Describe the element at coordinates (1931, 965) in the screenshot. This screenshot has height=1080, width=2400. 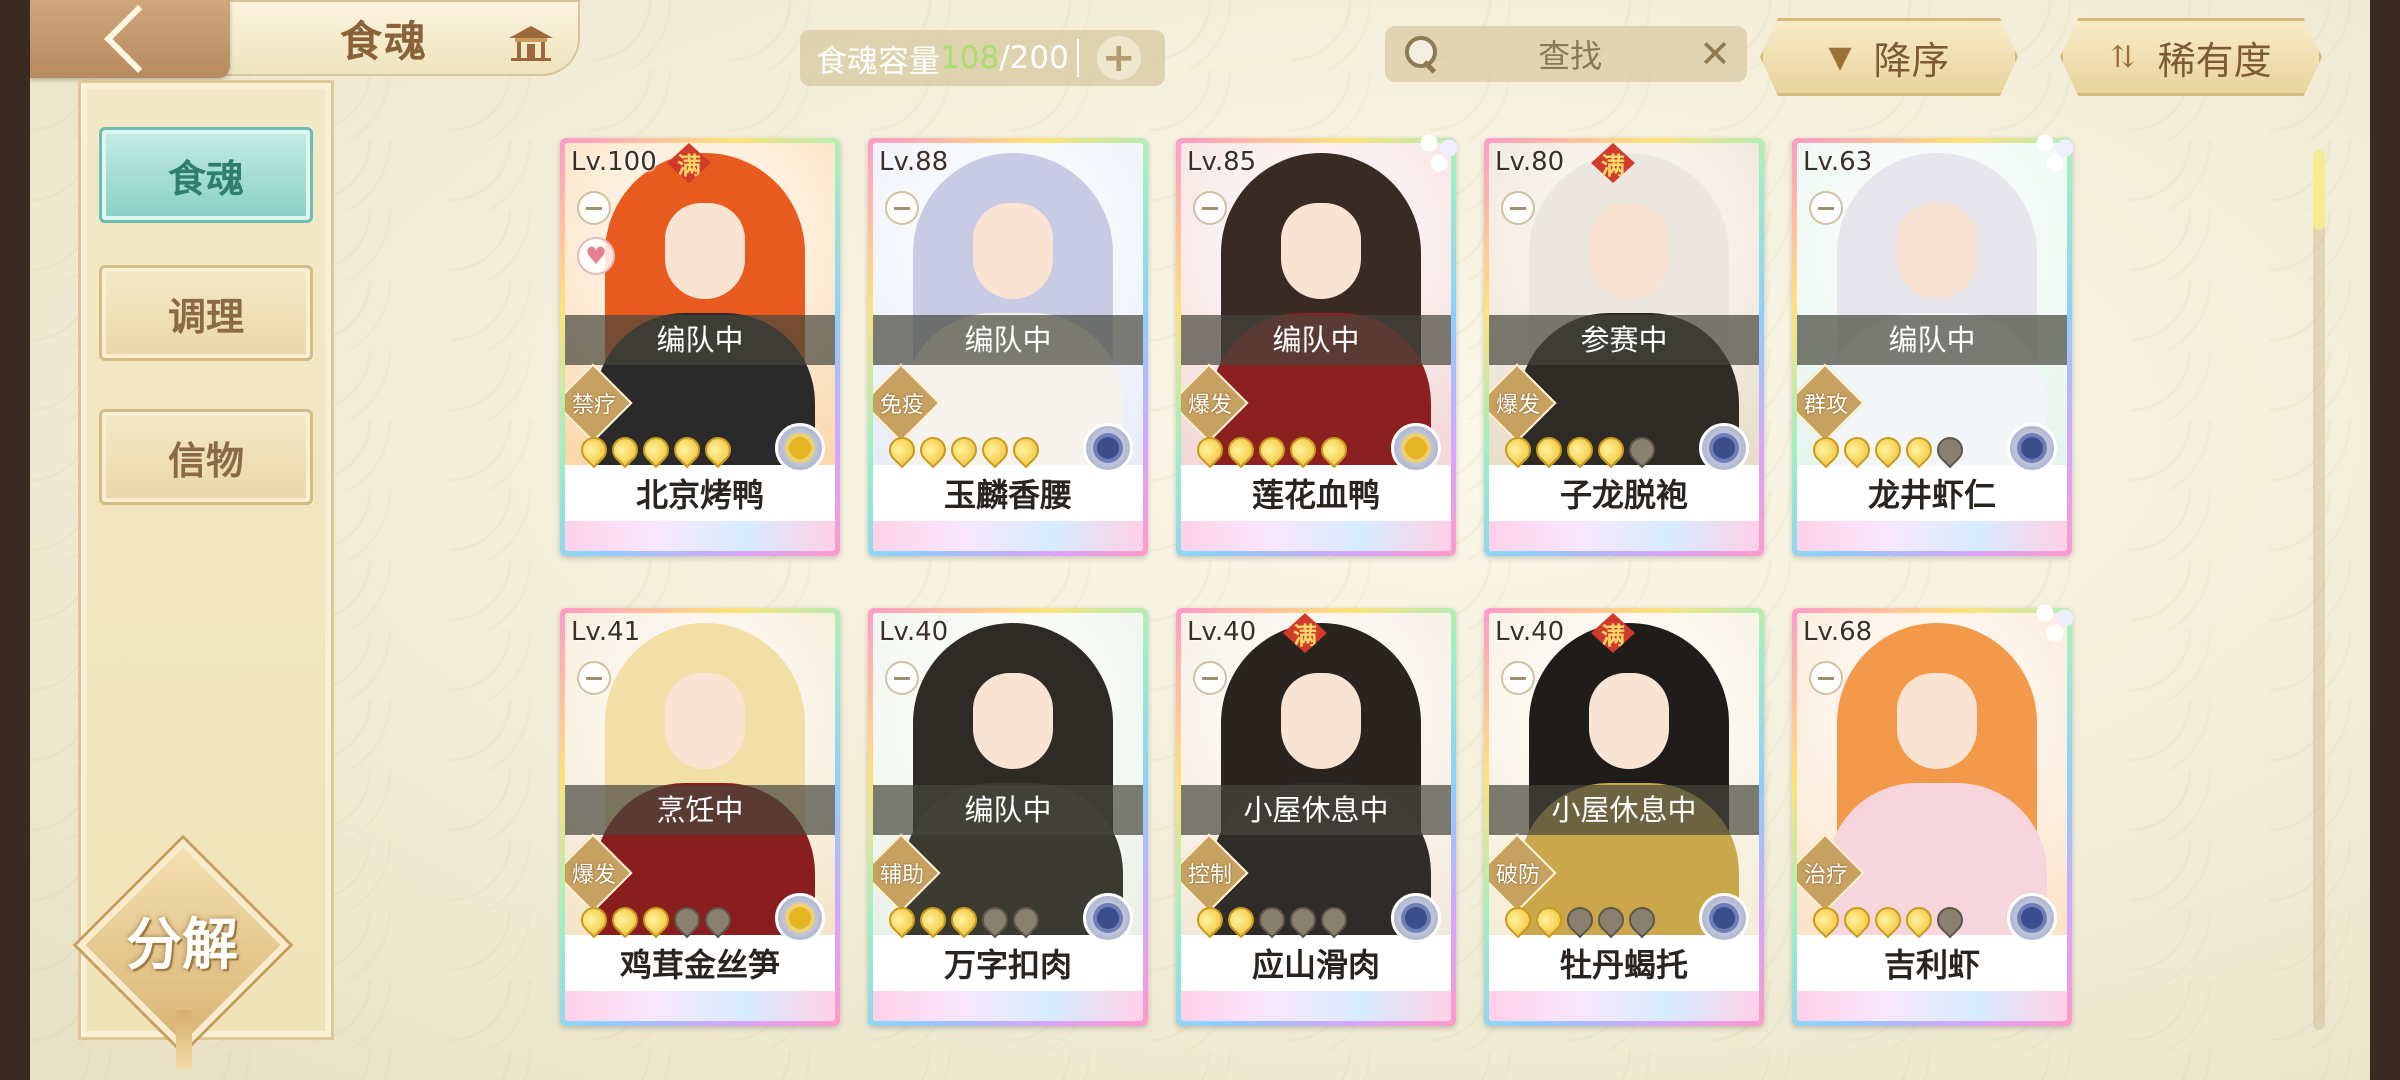
I see `card-name: 吉利虾` at that location.